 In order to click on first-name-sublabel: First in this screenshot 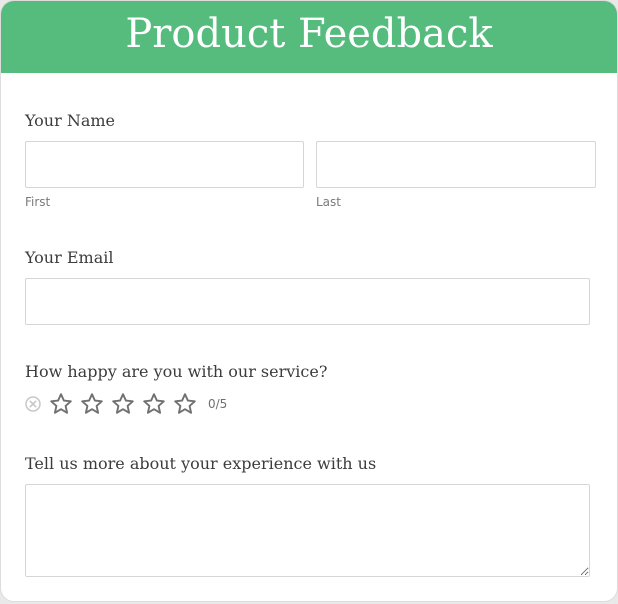, I will do `click(38, 202)`.